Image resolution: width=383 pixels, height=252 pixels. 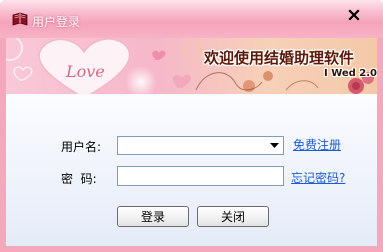 I want to click on username-label: 用户名:, so click(x=81, y=147).